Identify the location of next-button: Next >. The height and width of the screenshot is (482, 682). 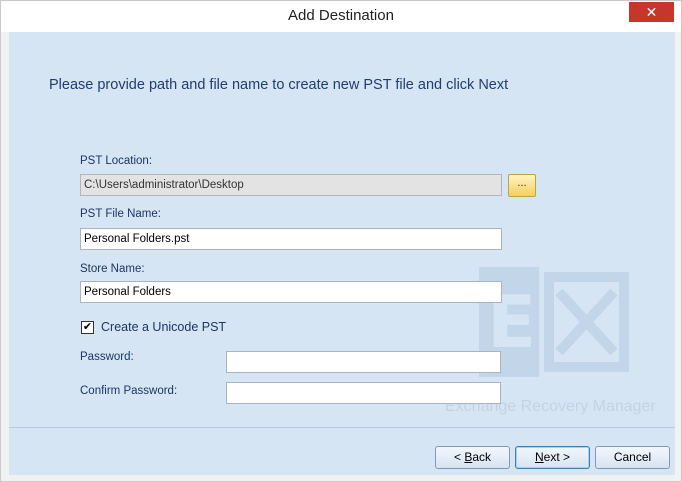
(552, 457).